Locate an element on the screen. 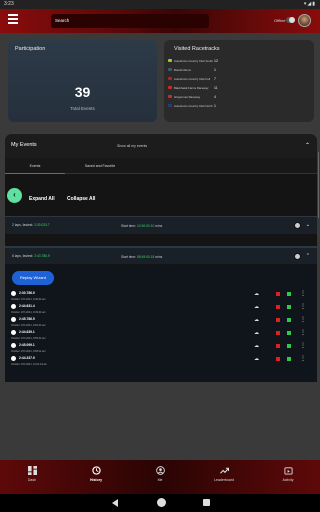  nav-leaderboard: Leaderboard is located at coordinates (224, 477).